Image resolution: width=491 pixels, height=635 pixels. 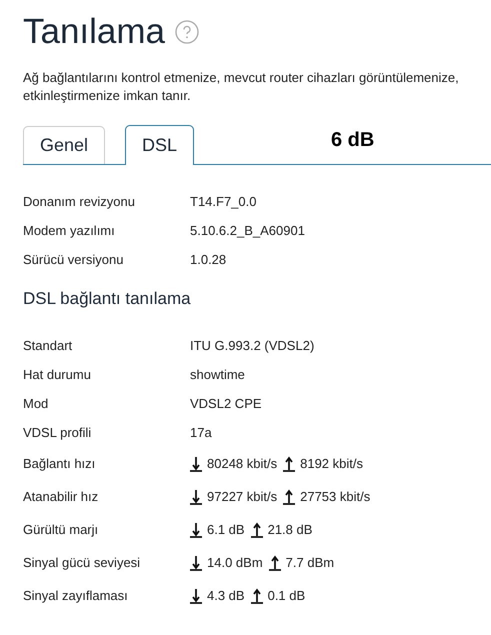 I want to click on field-value: 7.7 dBm, so click(x=310, y=563).